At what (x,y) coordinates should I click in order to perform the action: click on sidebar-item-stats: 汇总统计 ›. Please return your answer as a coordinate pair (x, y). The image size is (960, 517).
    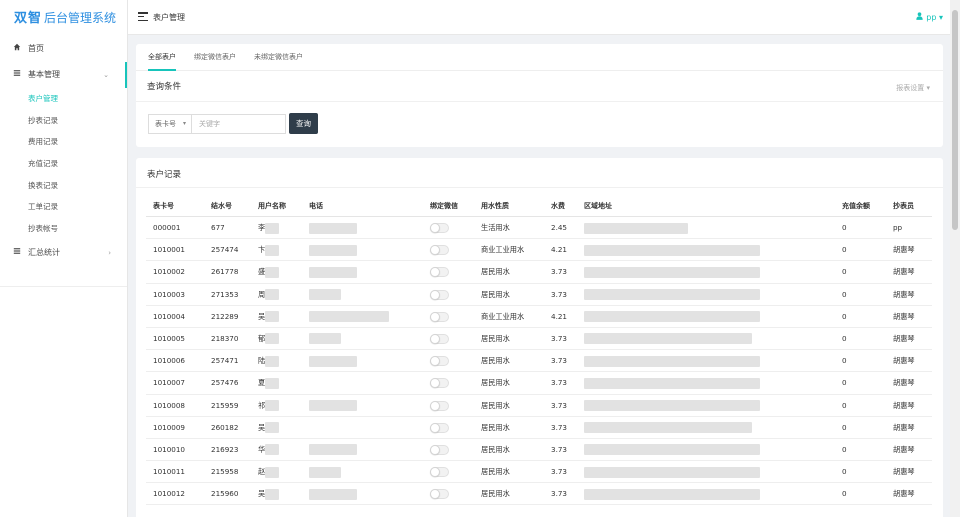
    Looking at the image, I should click on (63, 253).